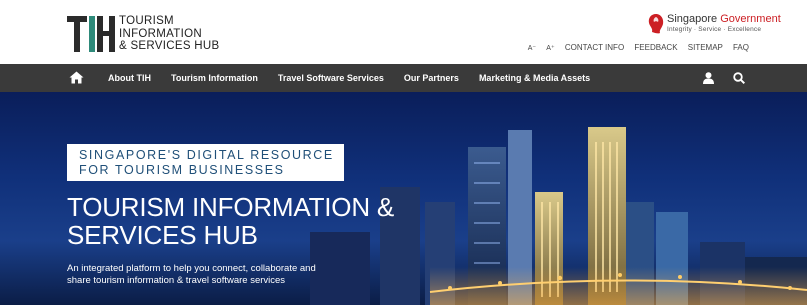  I want to click on home-icon, so click(76, 77).